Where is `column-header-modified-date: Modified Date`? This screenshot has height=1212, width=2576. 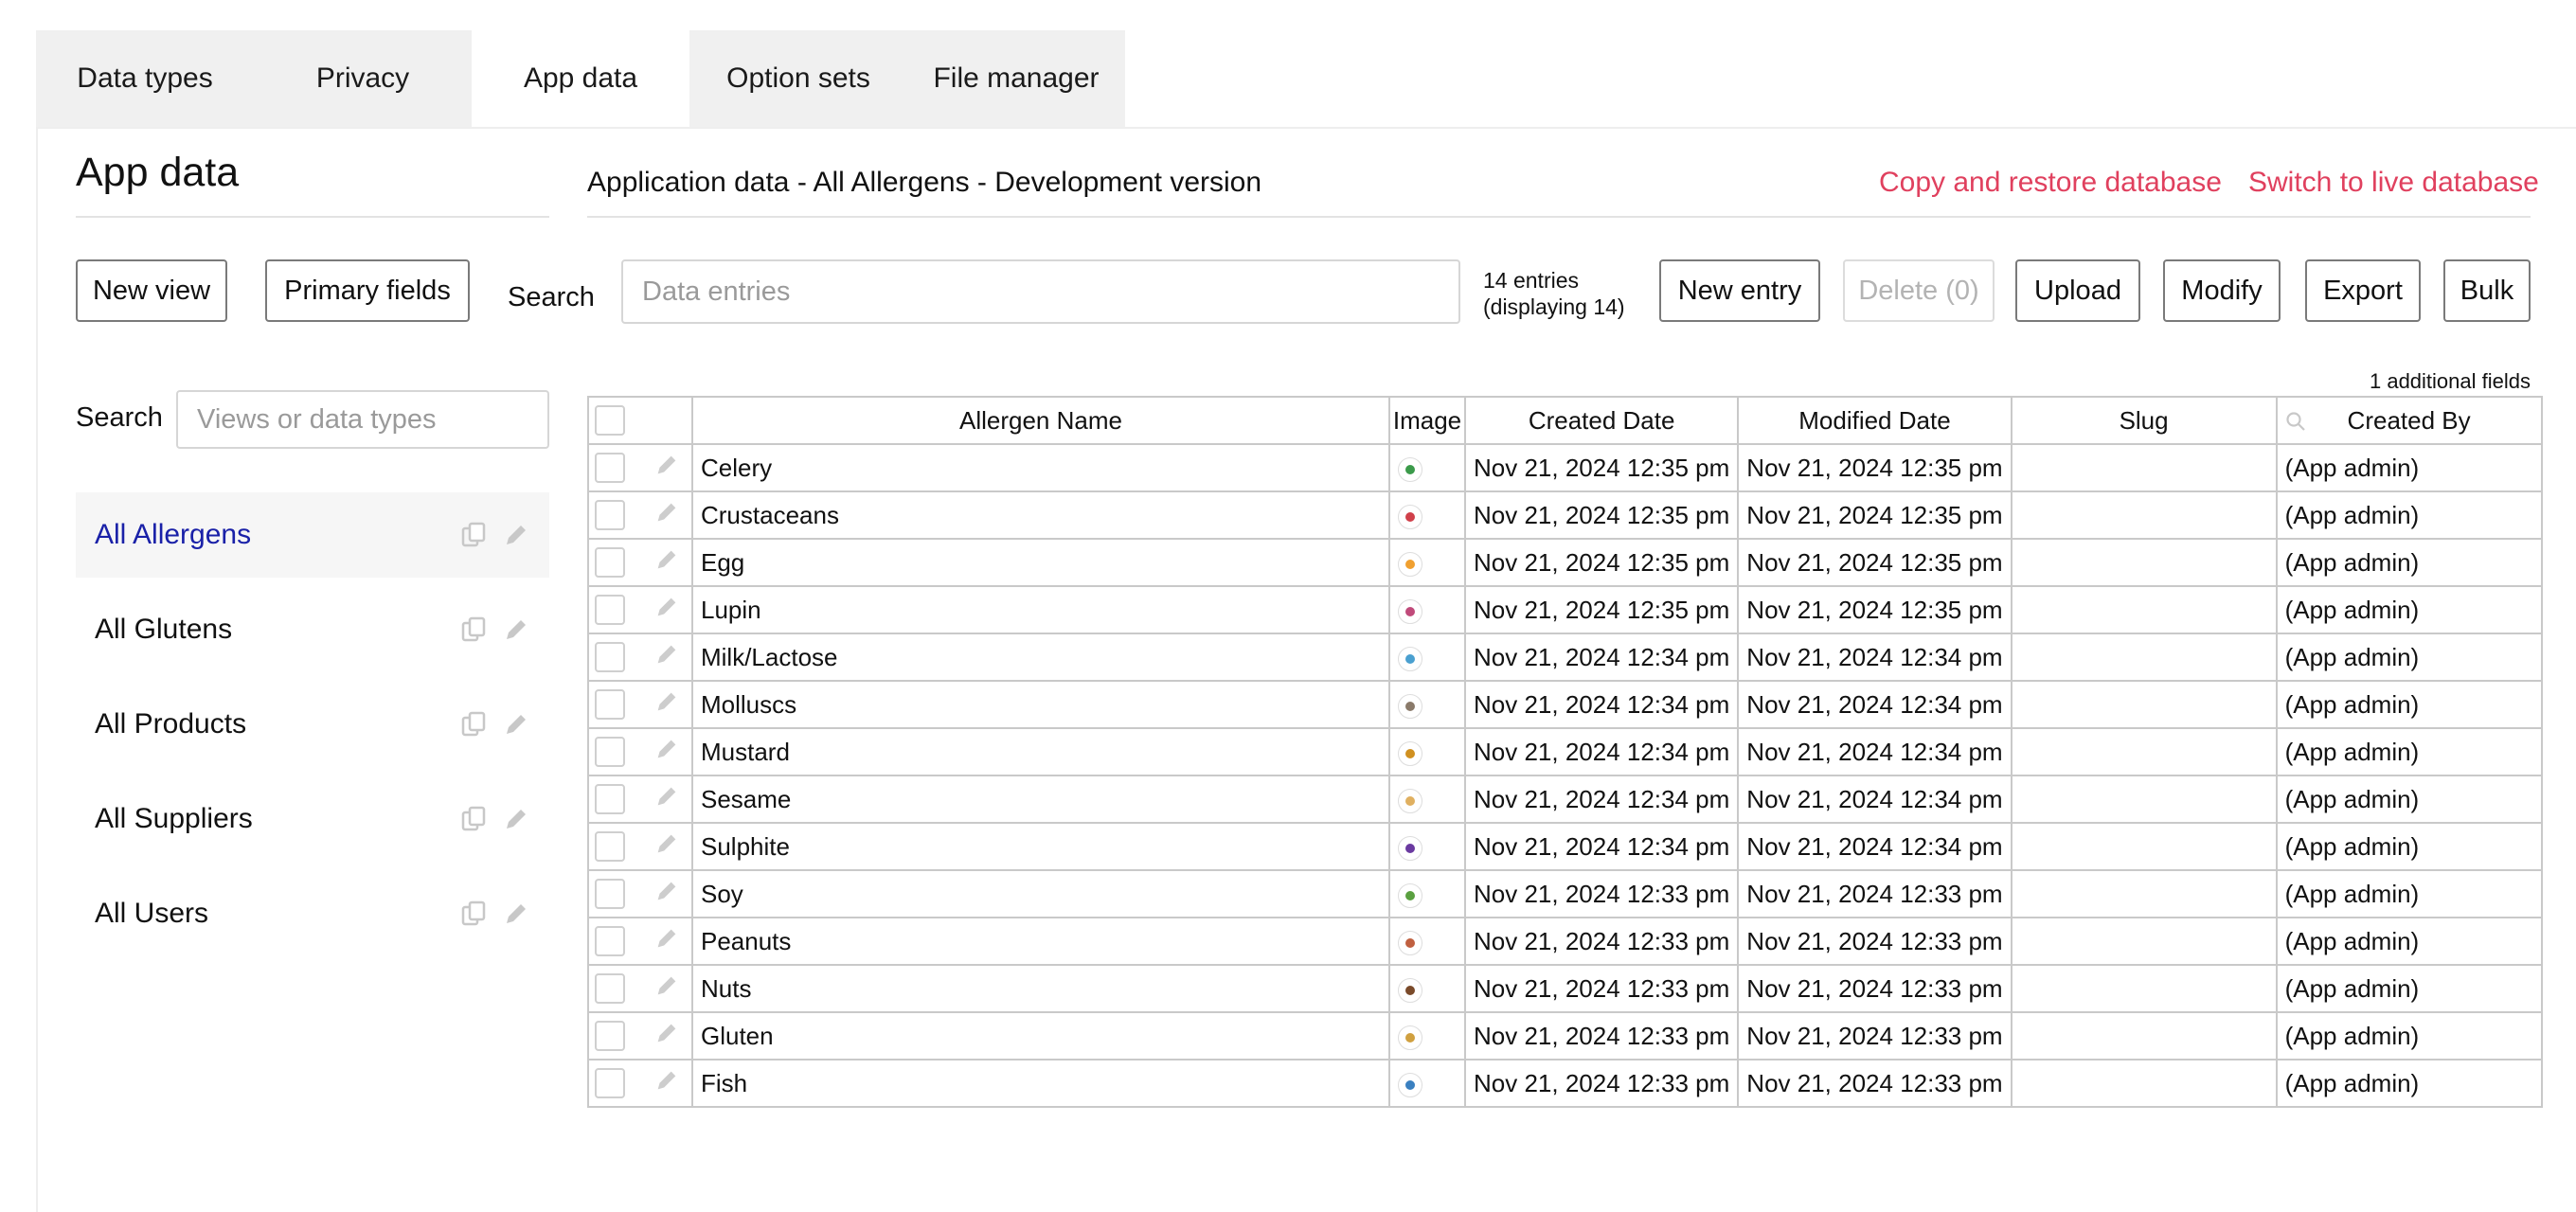 column-header-modified-date: Modified Date is located at coordinates (1874, 420).